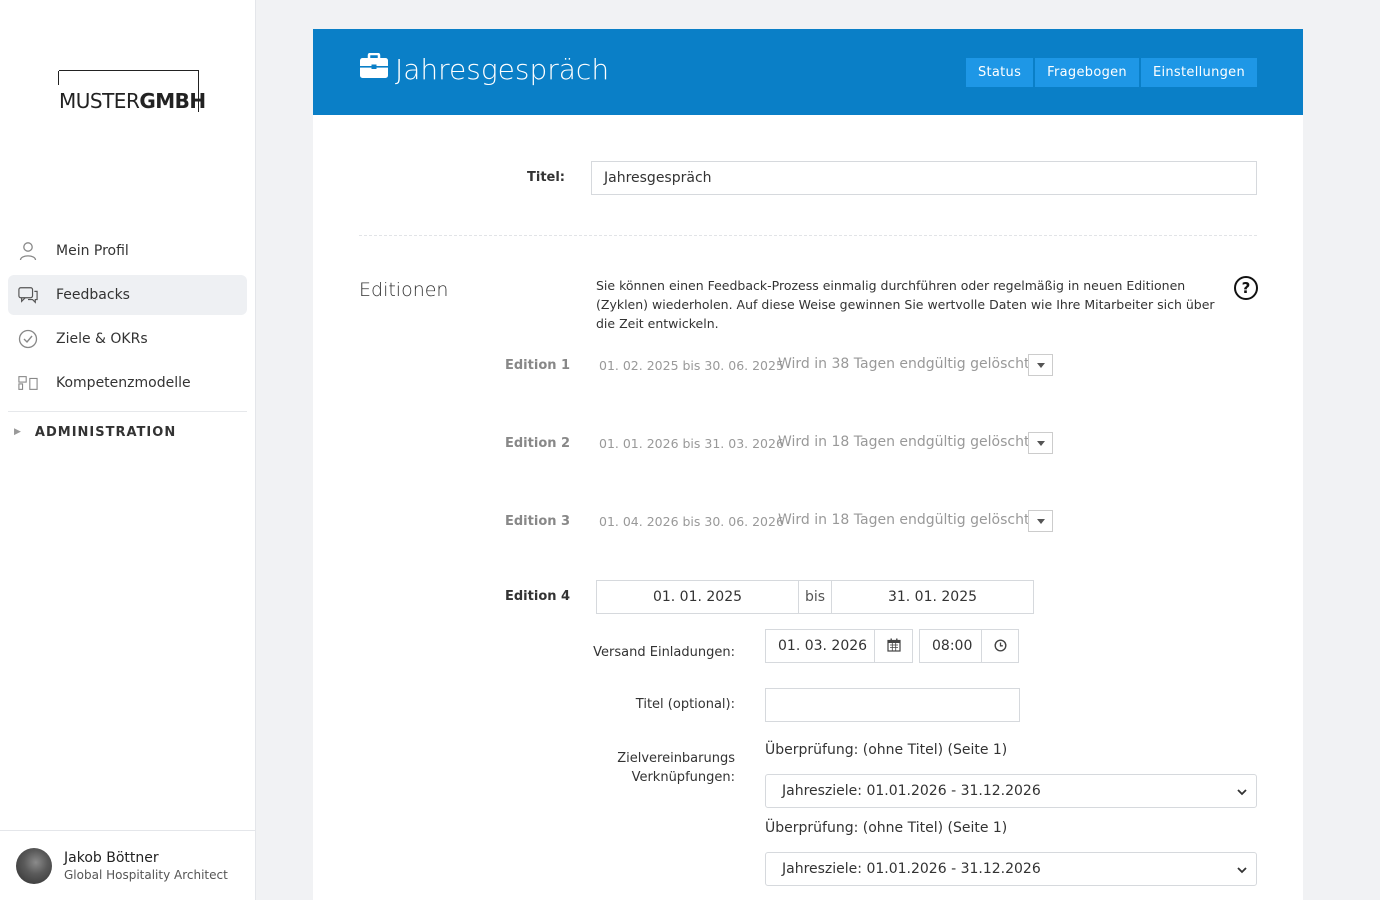 This screenshot has height=900, width=1380. What do you see at coordinates (1246, 288) in the screenshot?
I see `help-icon: ?` at bounding box center [1246, 288].